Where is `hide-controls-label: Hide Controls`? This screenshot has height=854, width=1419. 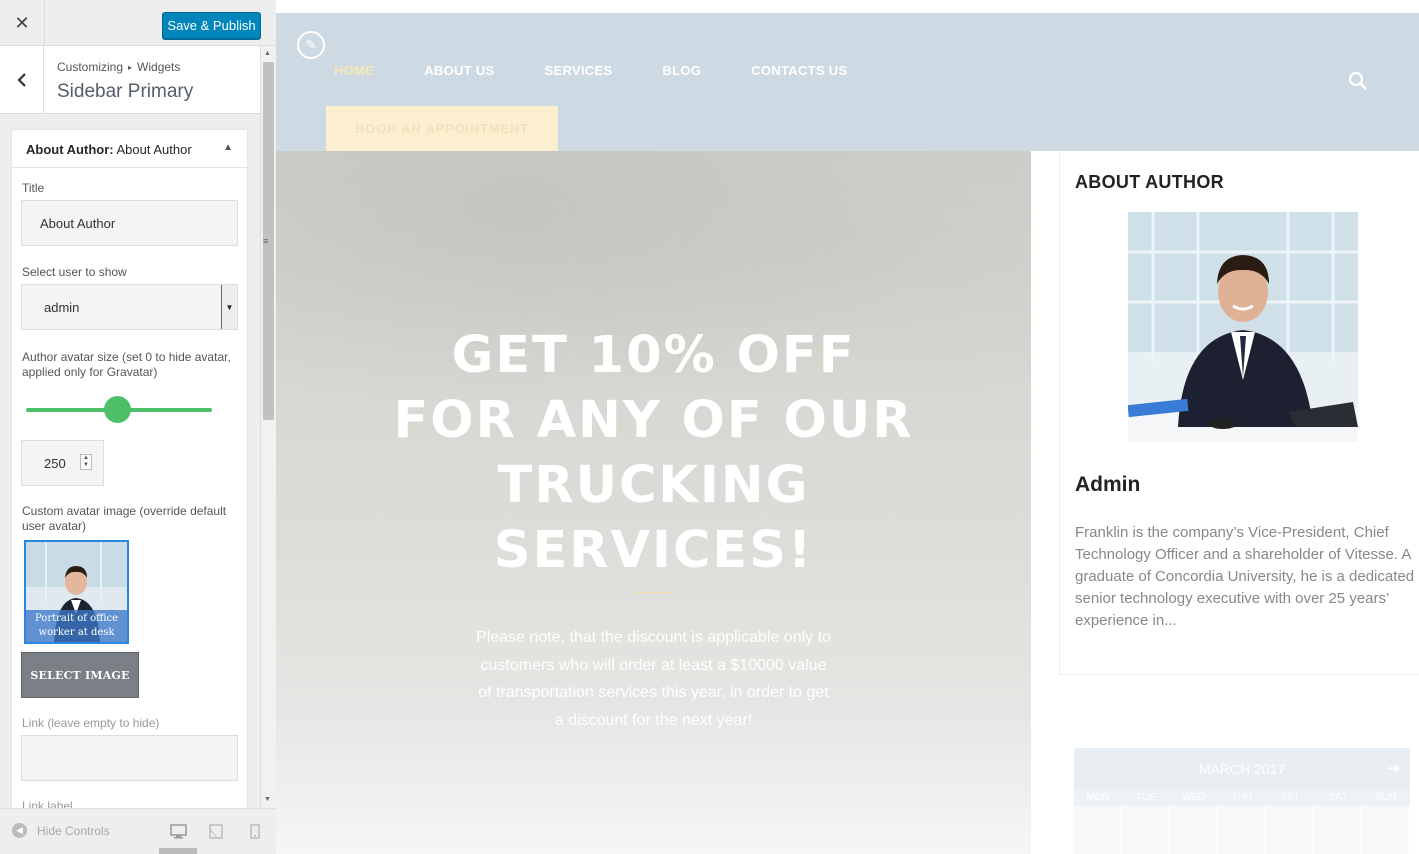
hide-controls-label: Hide Controls is located at coordinates (73, 830).